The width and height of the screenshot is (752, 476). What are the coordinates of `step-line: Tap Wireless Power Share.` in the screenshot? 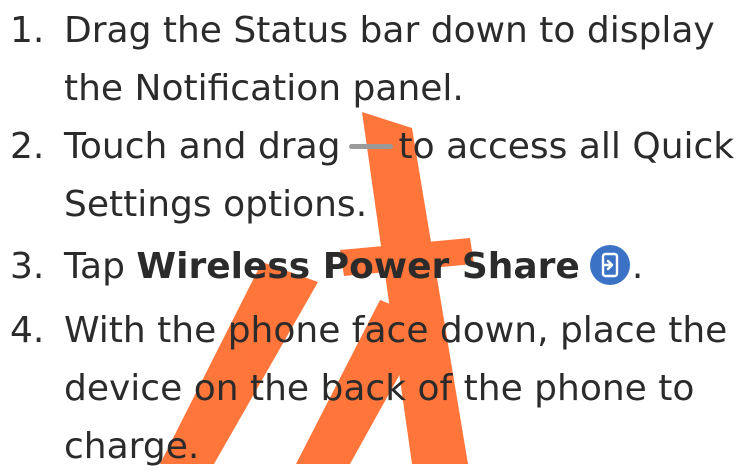 It's located at (408, 267).